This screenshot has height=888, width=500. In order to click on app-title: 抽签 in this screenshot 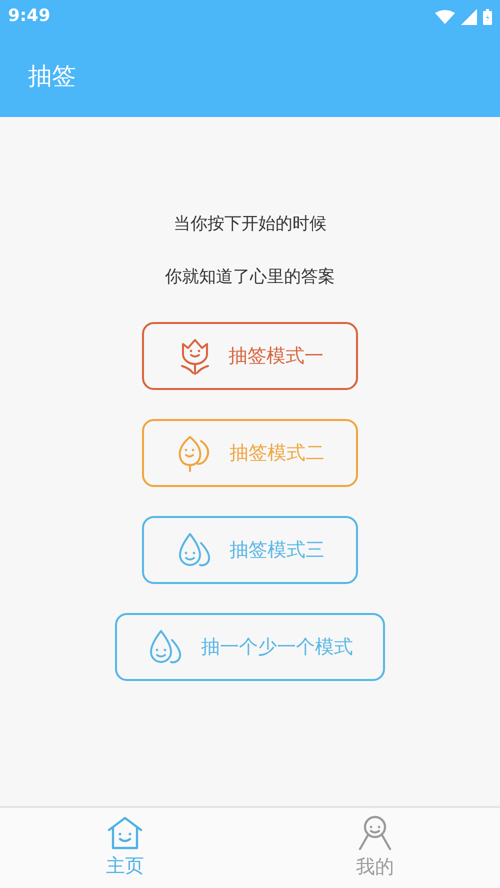, I will do `click(52, 76)`.